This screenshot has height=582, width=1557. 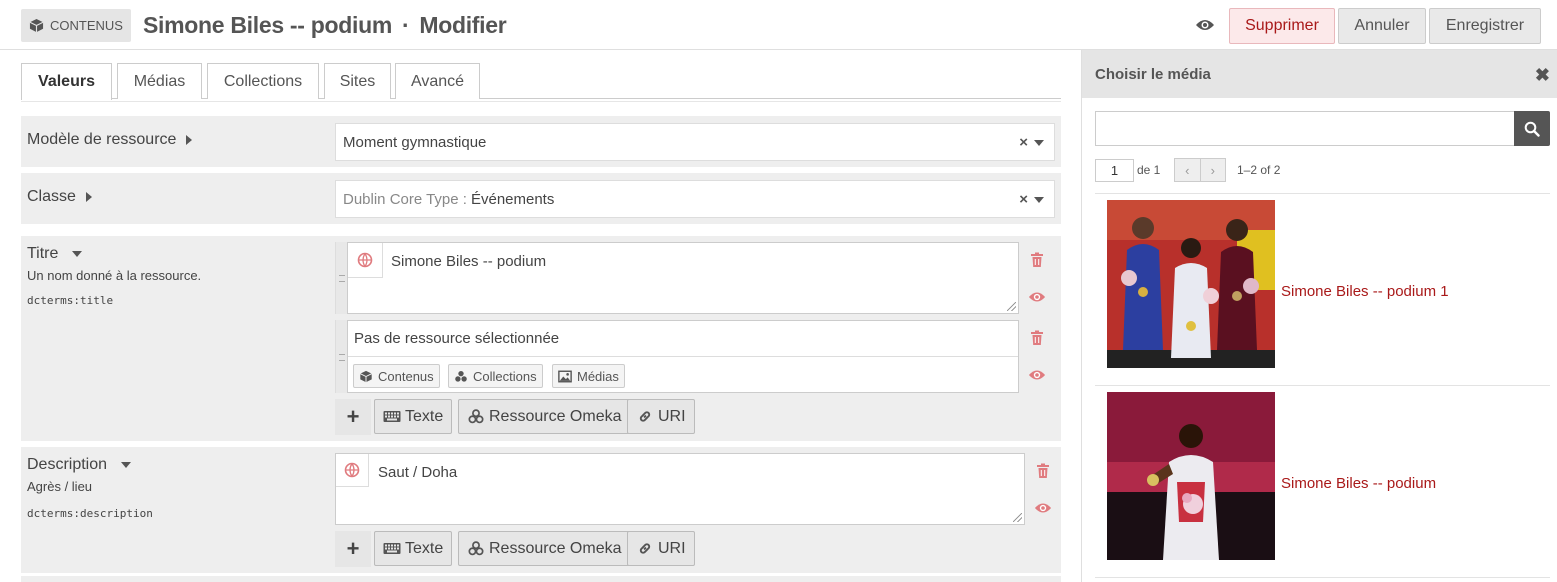 I want to click on property-description-label: Description, so click(x=79, y=465).